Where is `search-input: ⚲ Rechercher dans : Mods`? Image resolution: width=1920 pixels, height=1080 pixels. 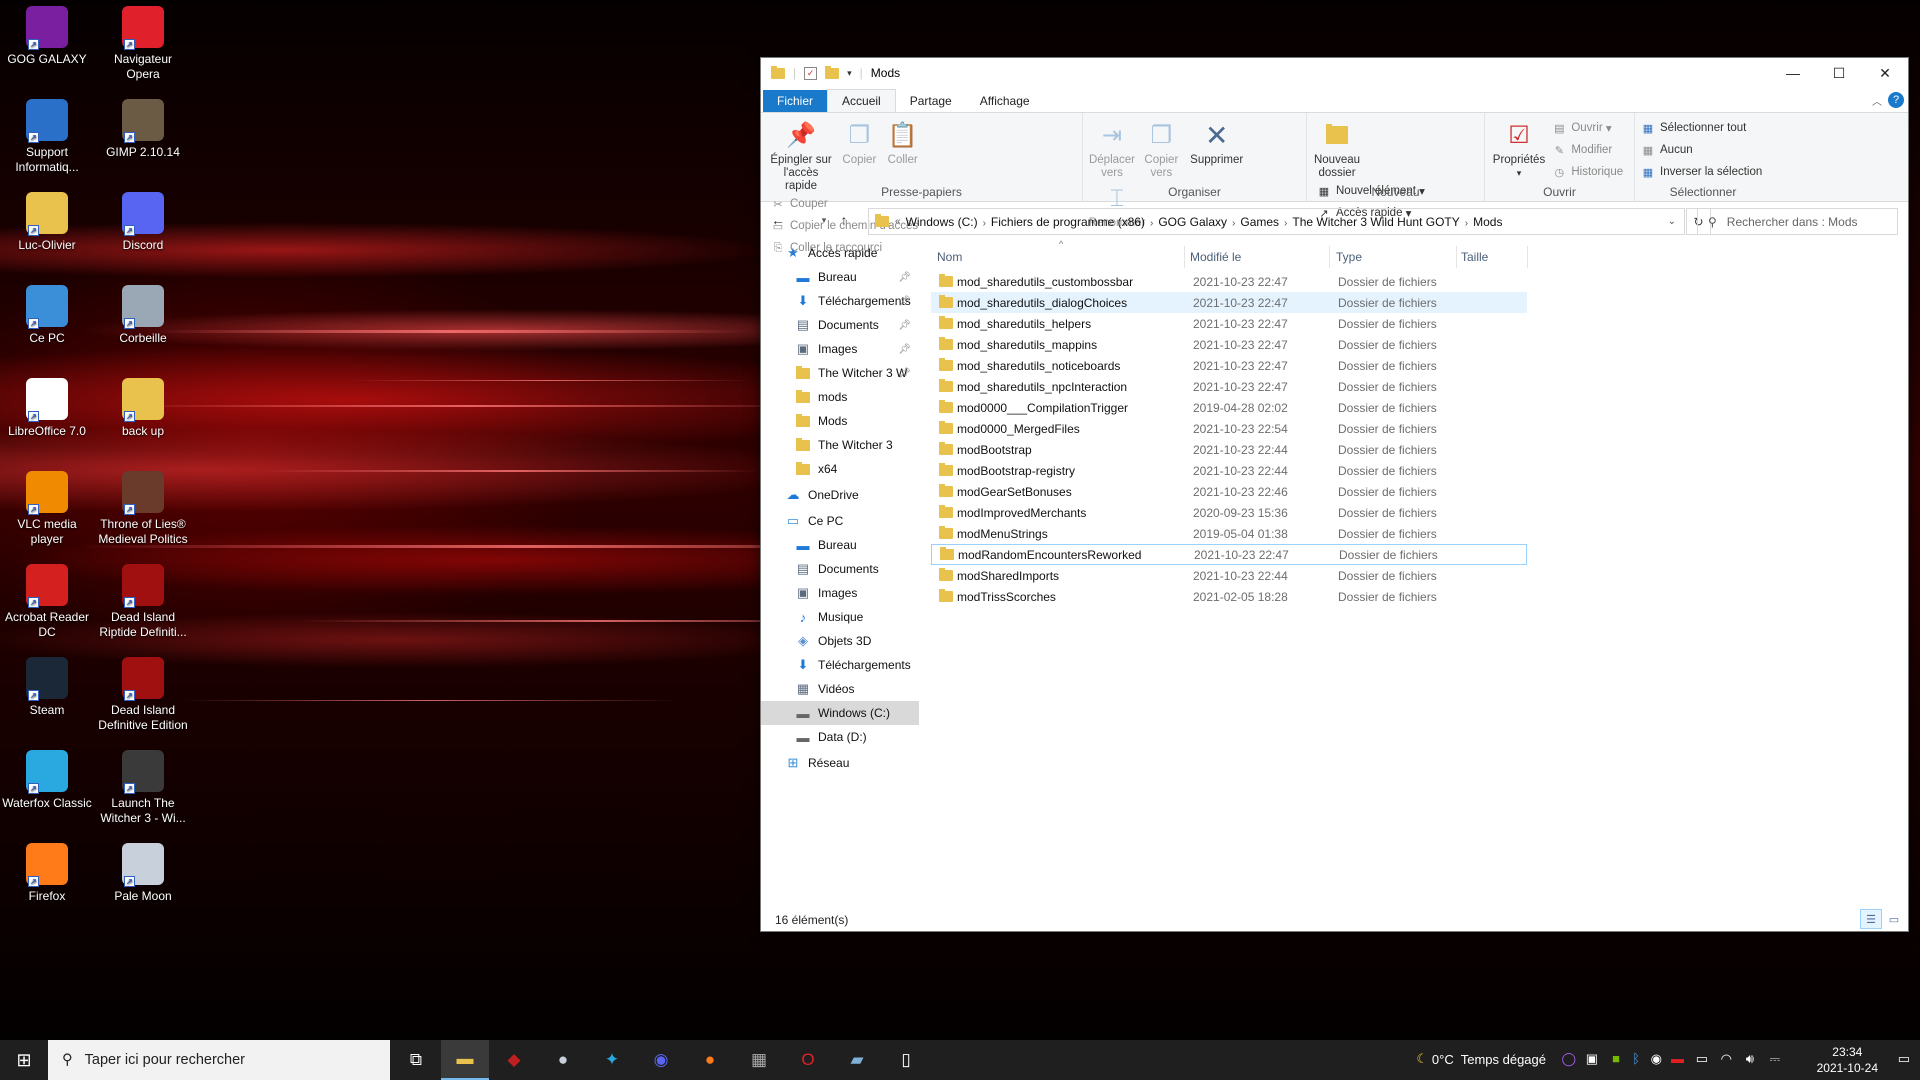 search-input: ⚲ Rechercher dans : Mods is located at coordinates (1797, 221).